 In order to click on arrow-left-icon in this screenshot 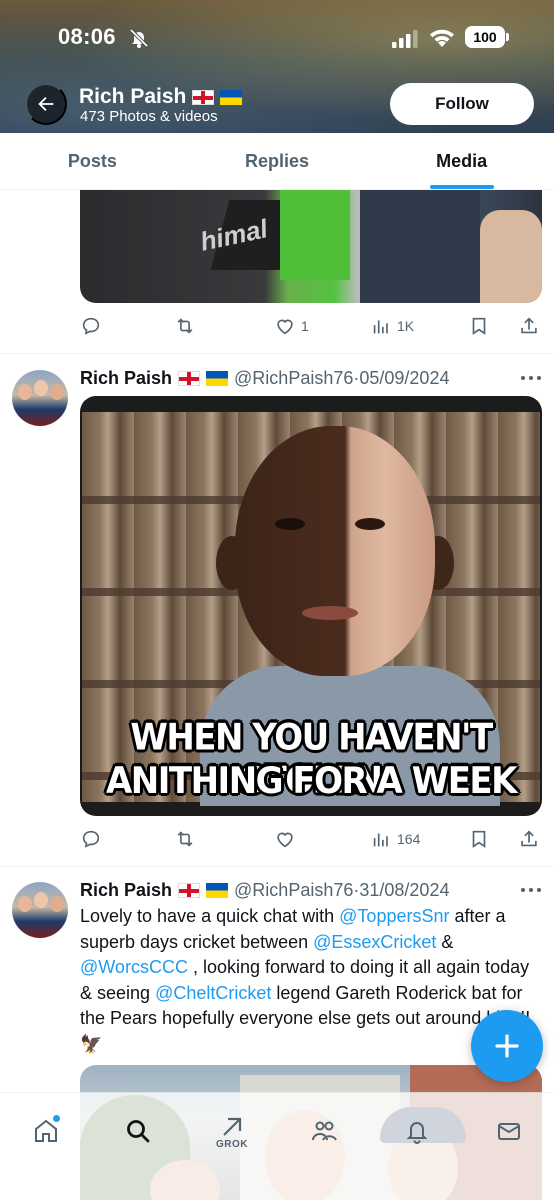, I will do `click(46, 104)`.